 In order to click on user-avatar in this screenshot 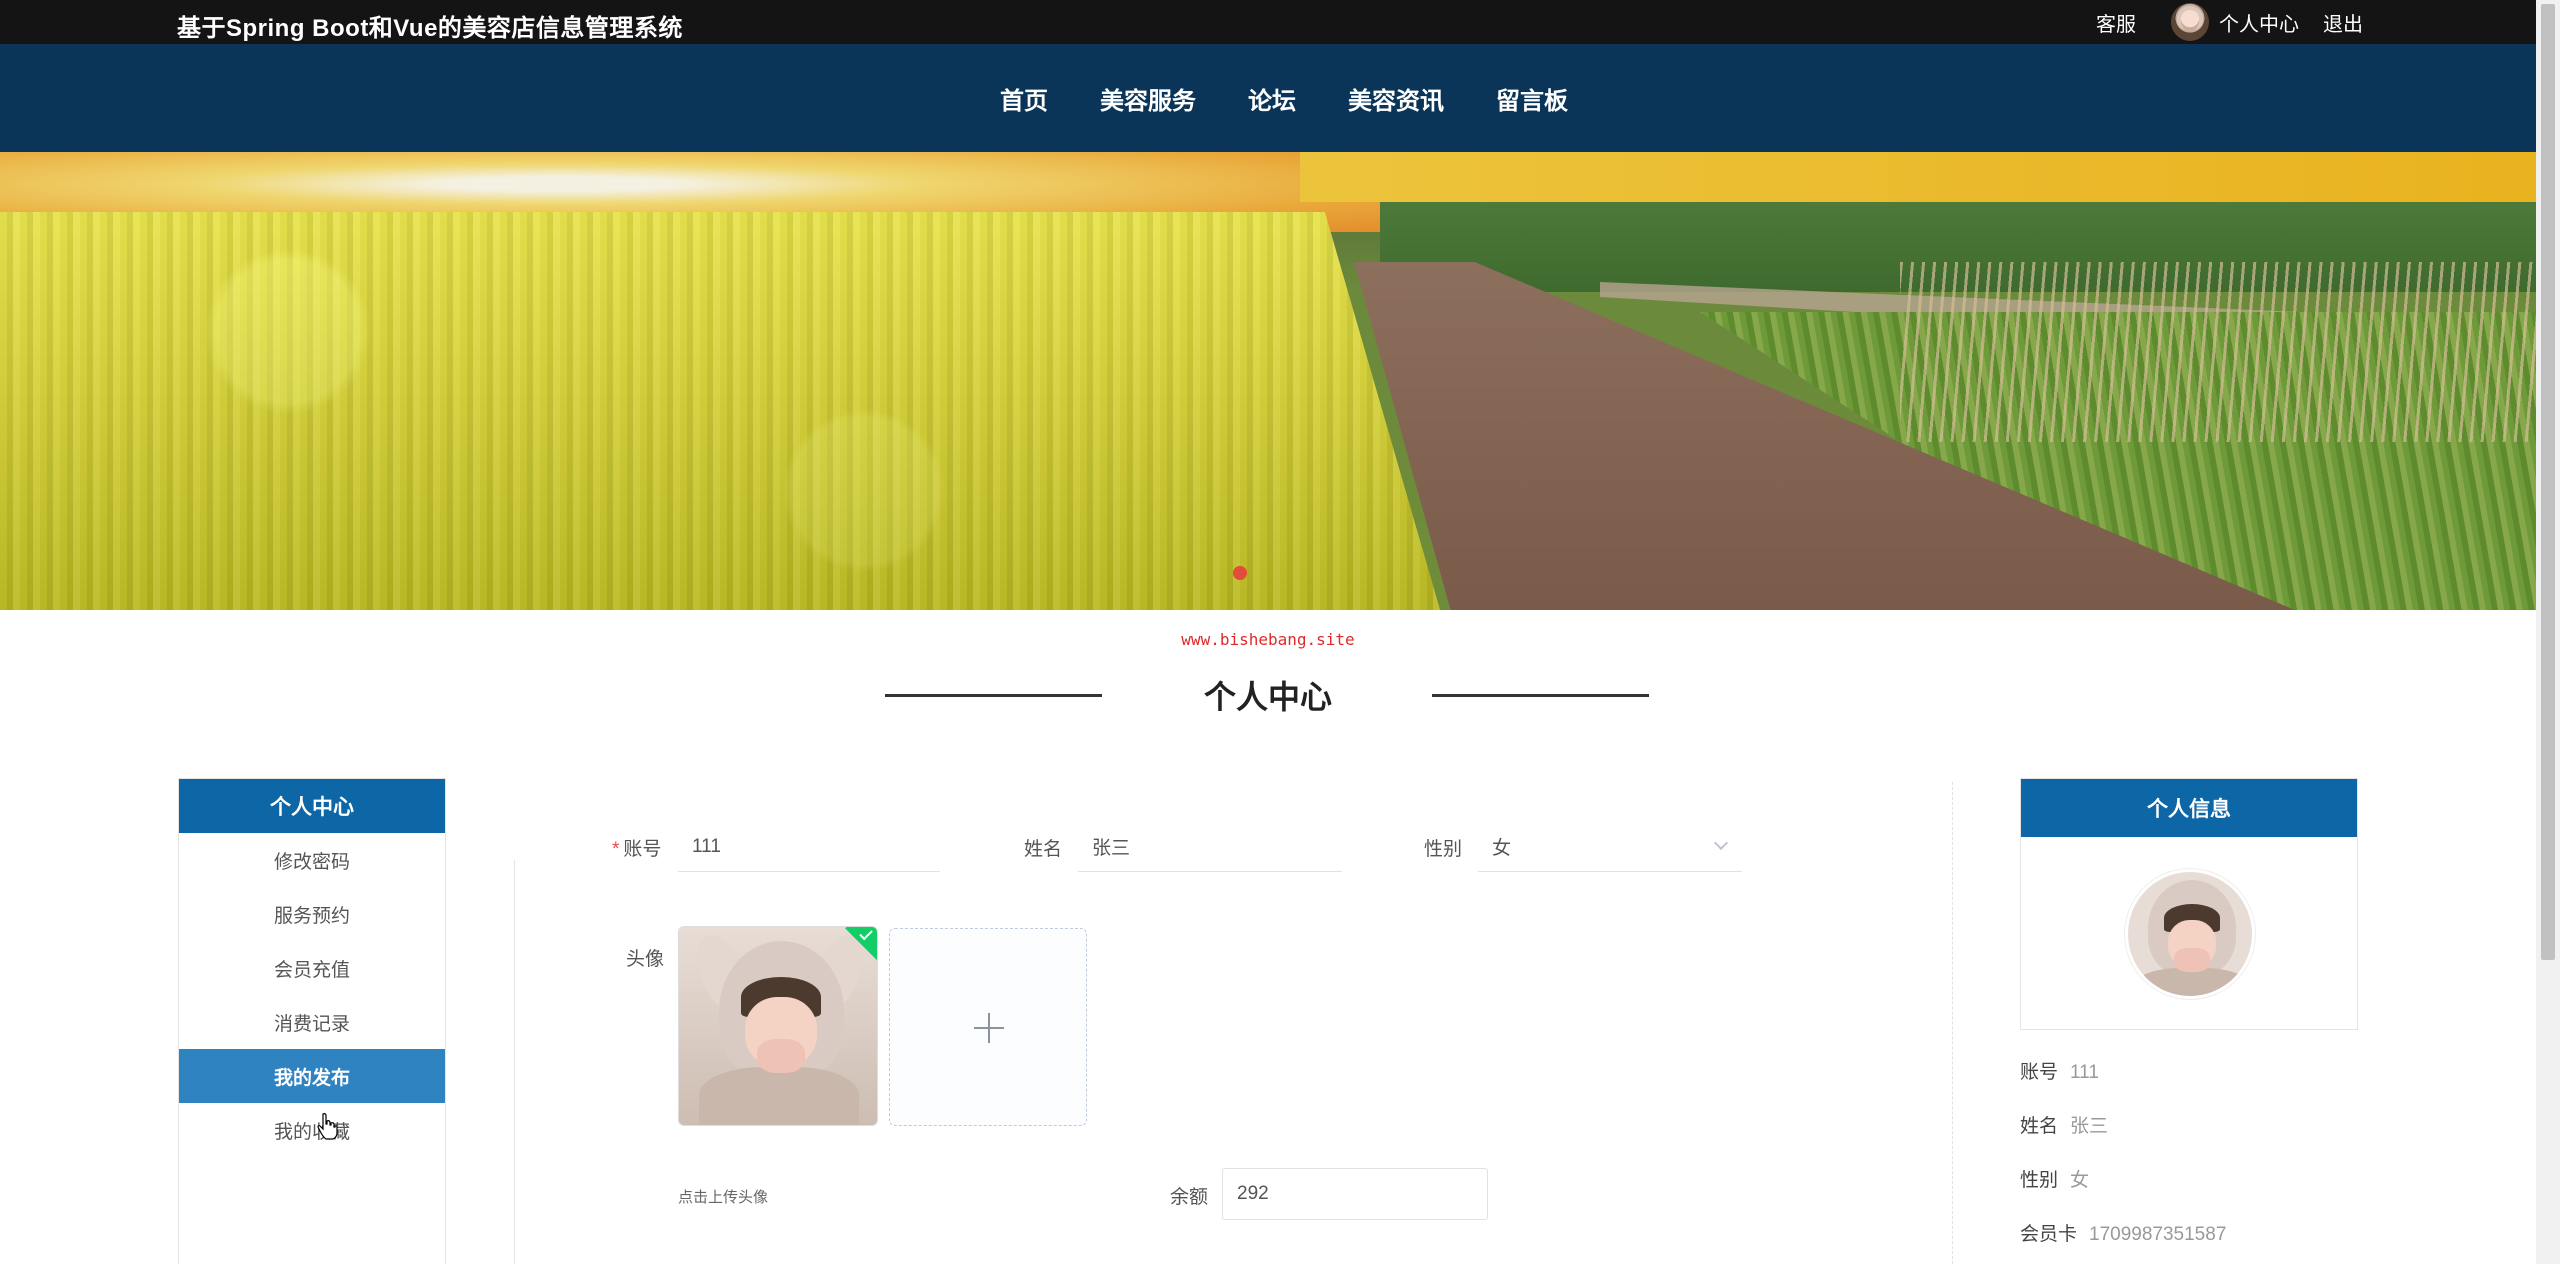, I will do `click(2190, 22)`.